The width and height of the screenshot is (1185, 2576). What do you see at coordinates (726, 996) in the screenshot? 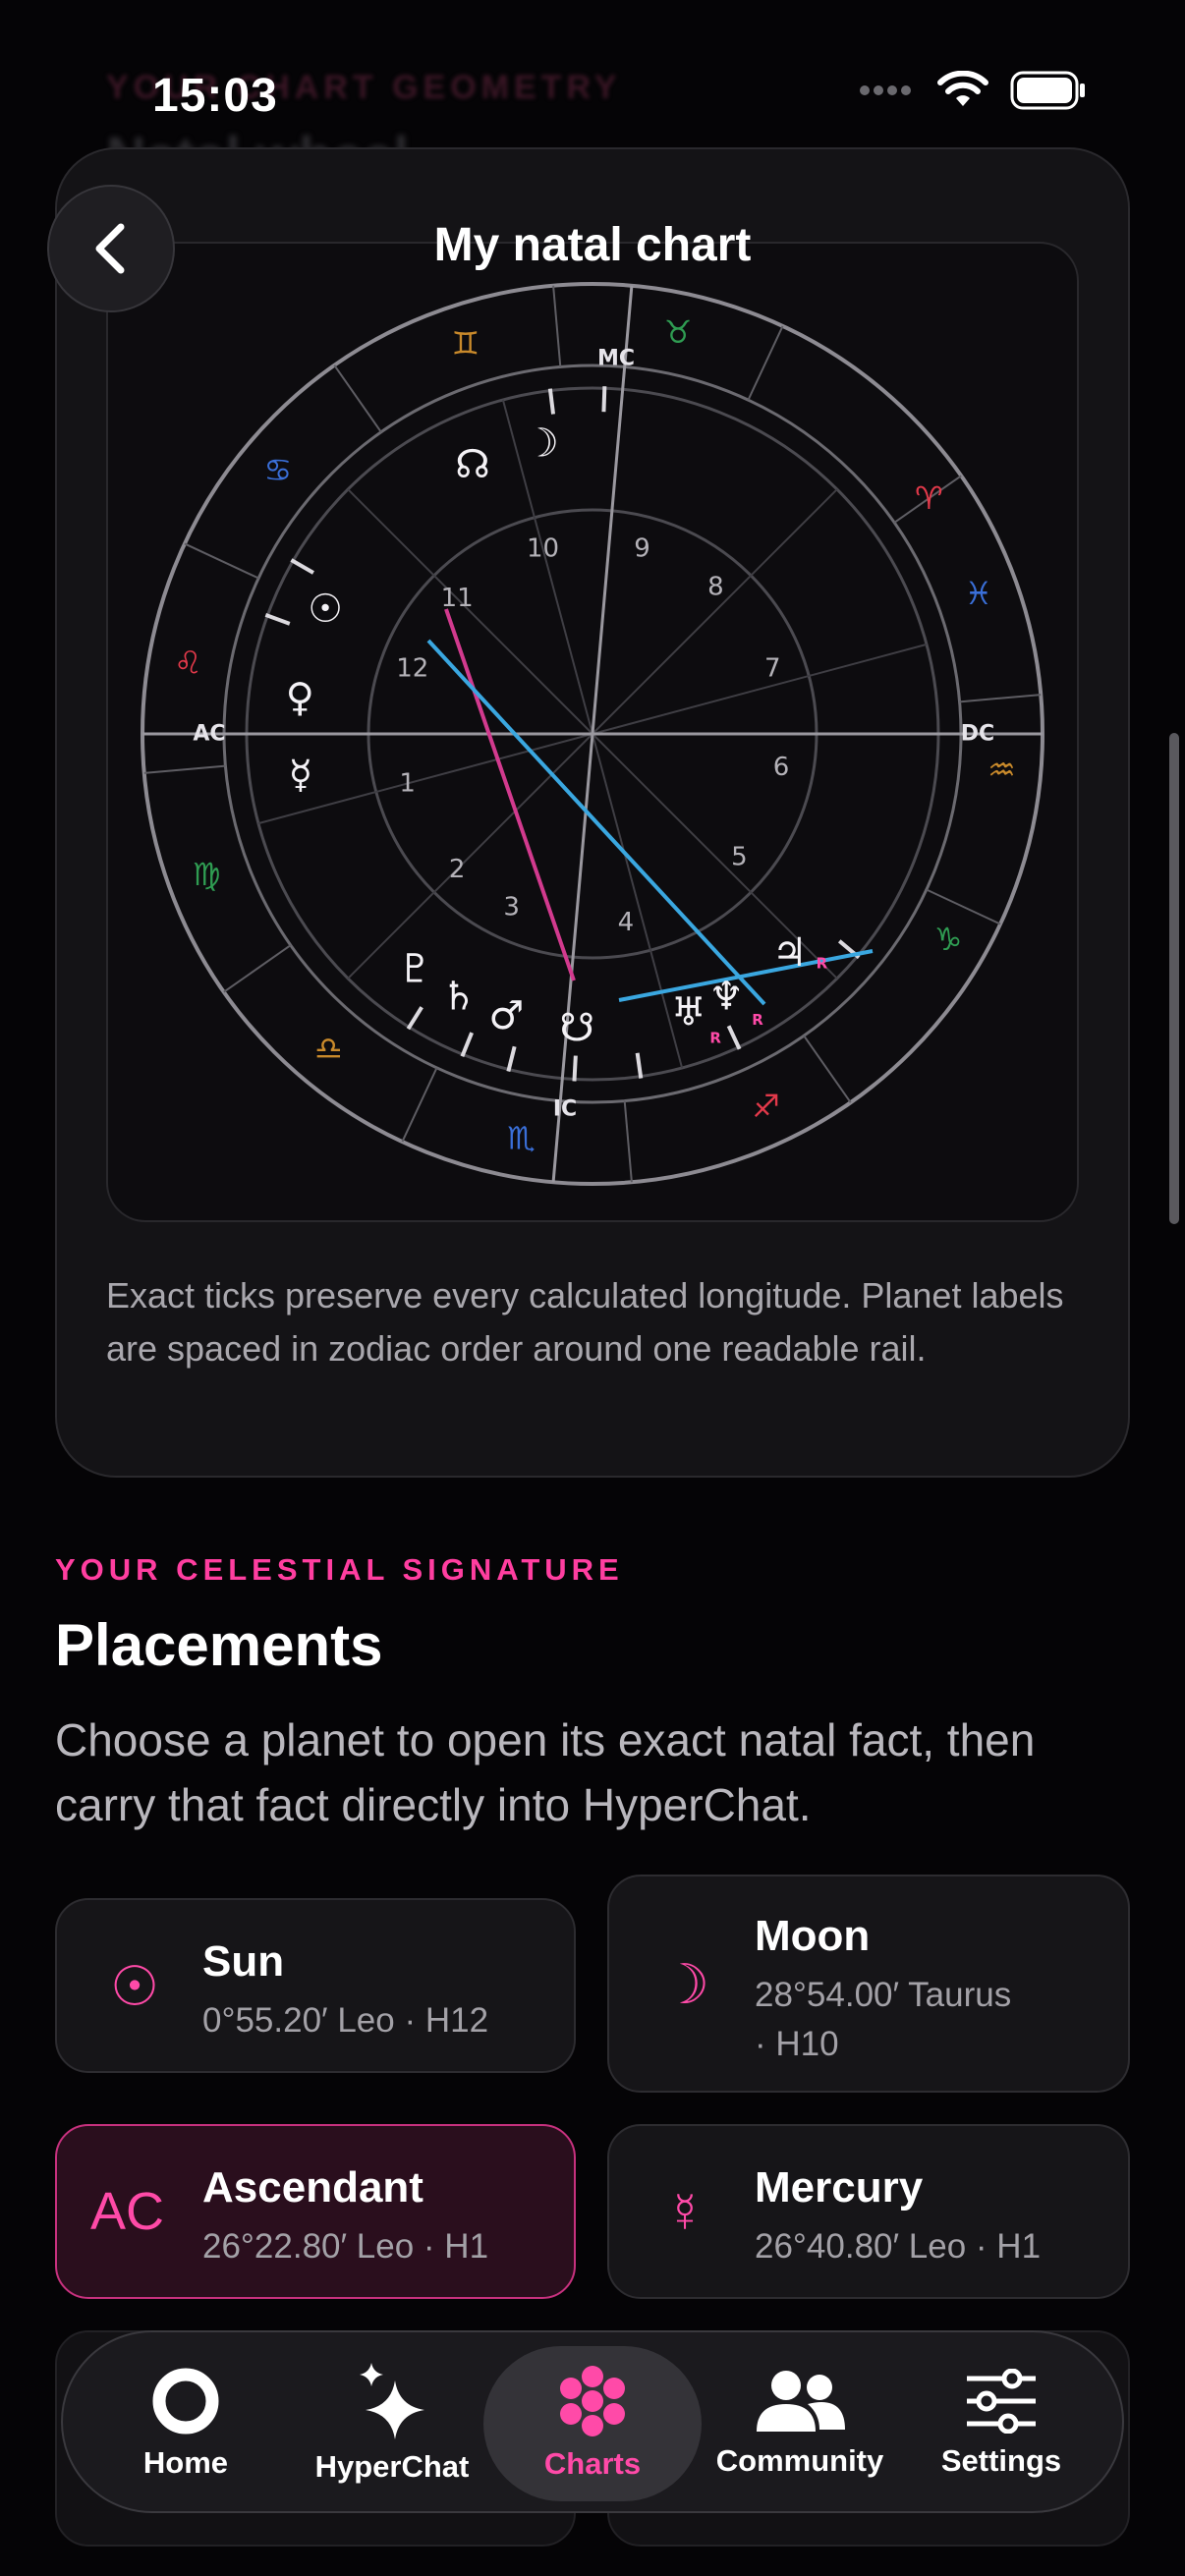
I see `neptune-glyph: ♆` at bounding box center [726, 996].